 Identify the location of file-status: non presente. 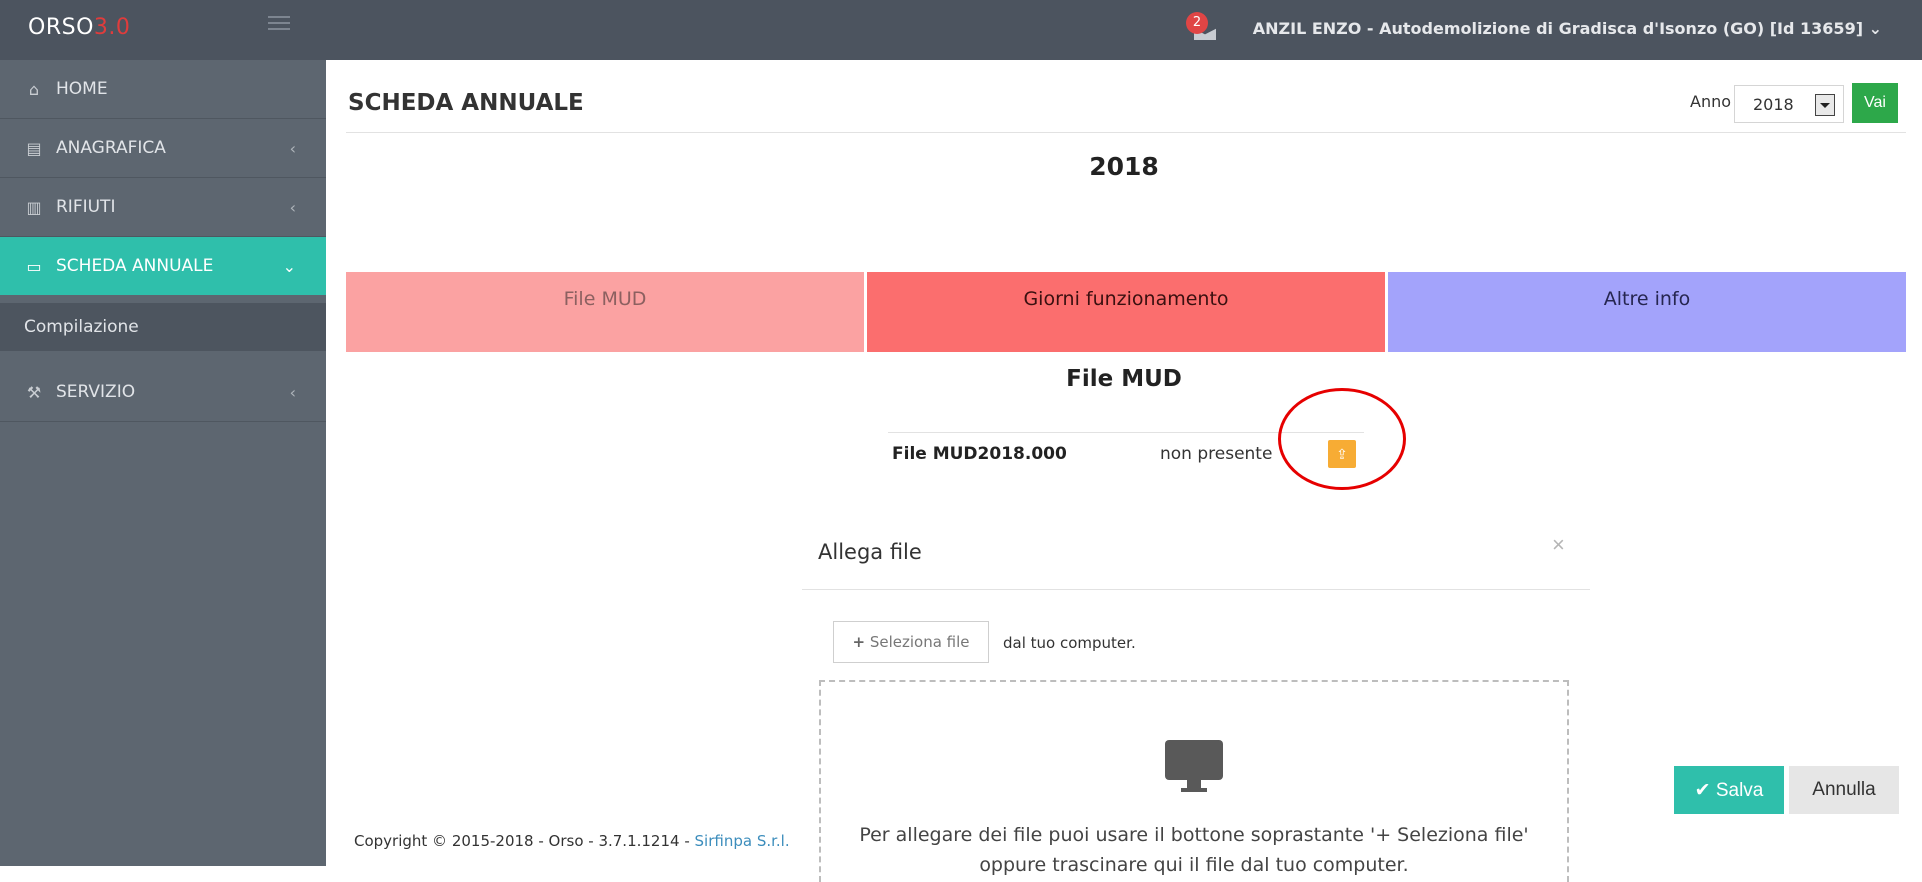
(1216, 454).